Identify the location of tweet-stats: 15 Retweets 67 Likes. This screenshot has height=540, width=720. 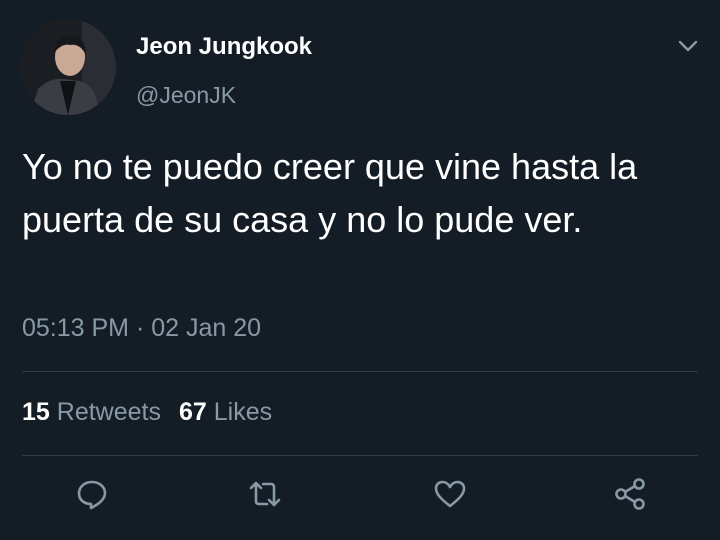
(147, 412).